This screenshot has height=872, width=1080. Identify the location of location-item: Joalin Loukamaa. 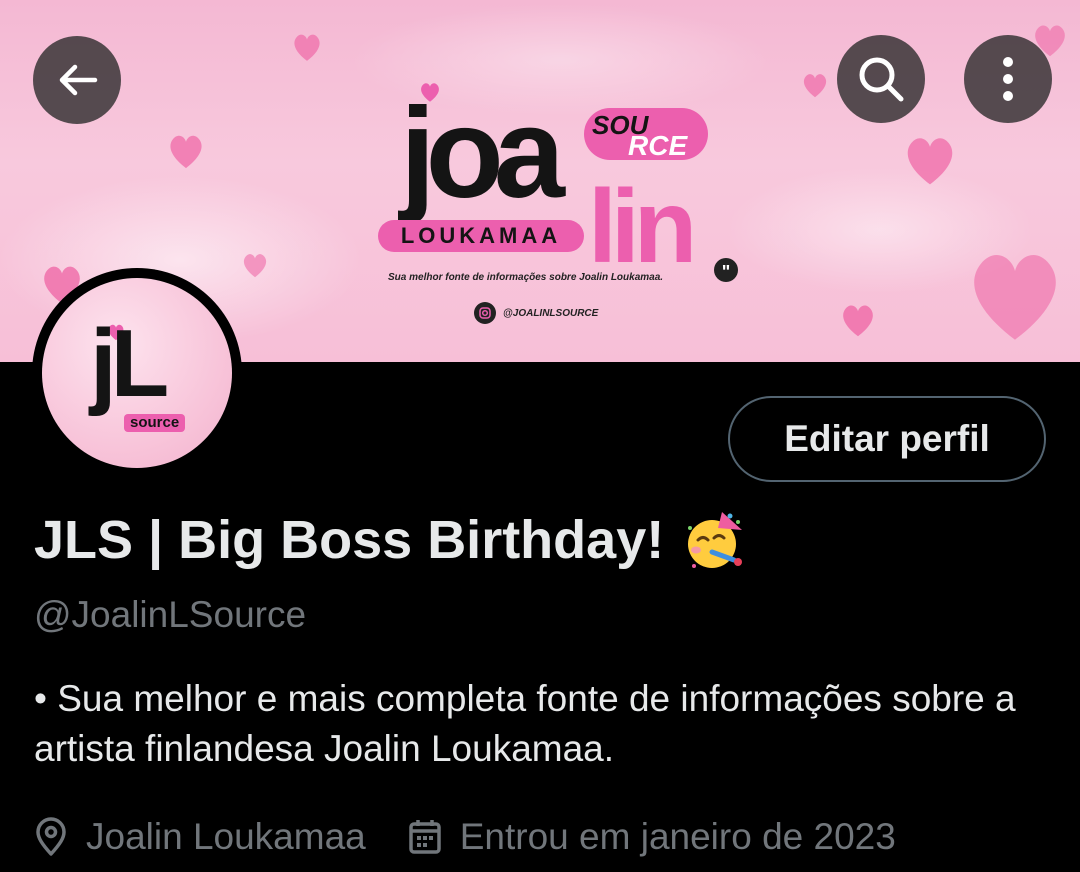
(200, 837).